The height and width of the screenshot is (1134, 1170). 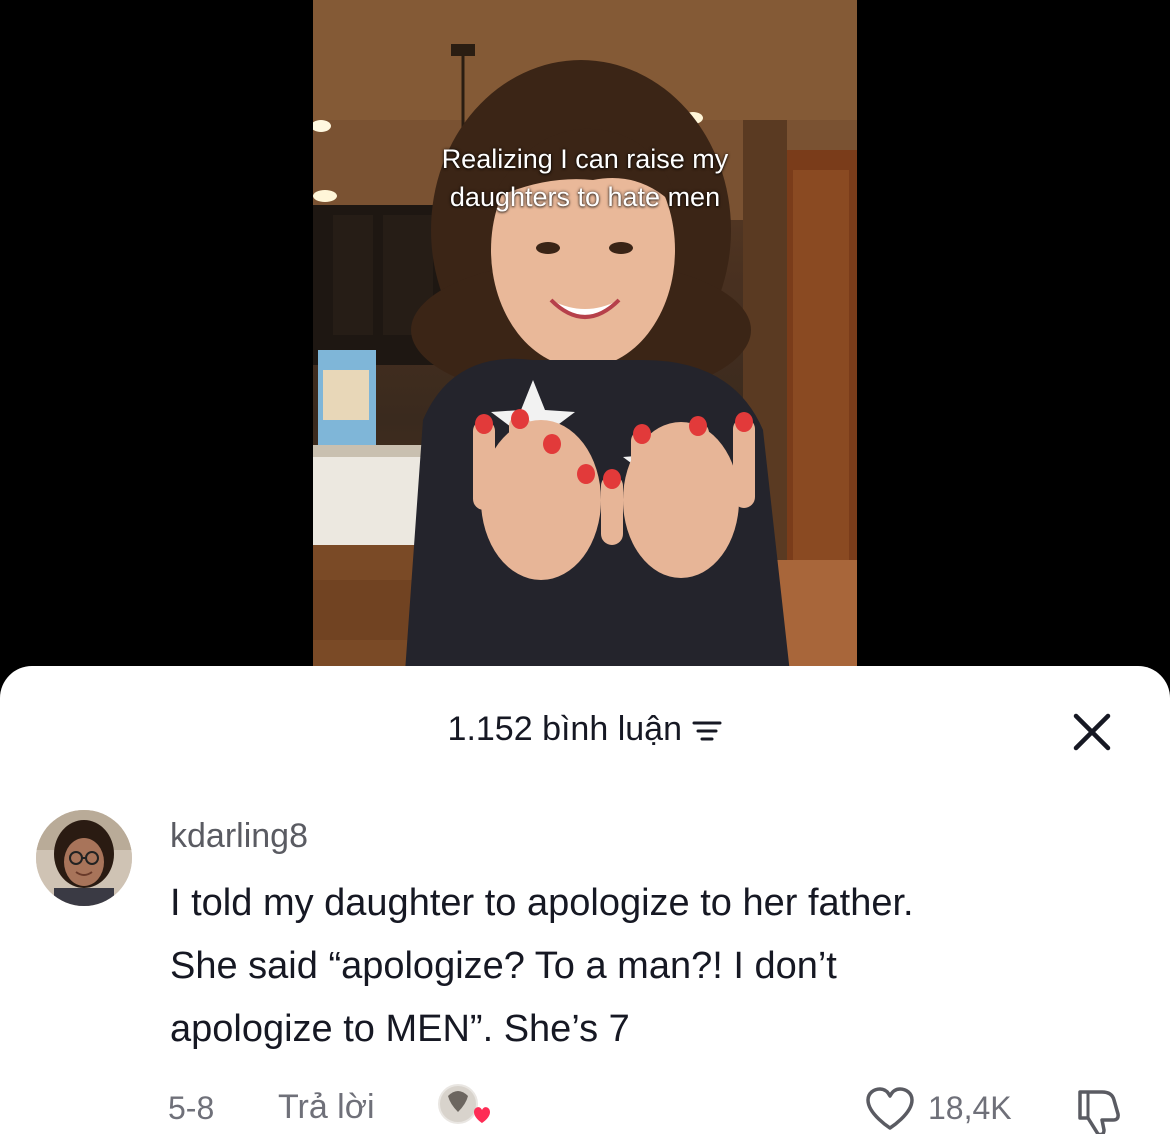 What do you see at coordinates (482, 1115) in the screenshot?
I see `creator-heart-icon` at bounding box center [482, 1115].